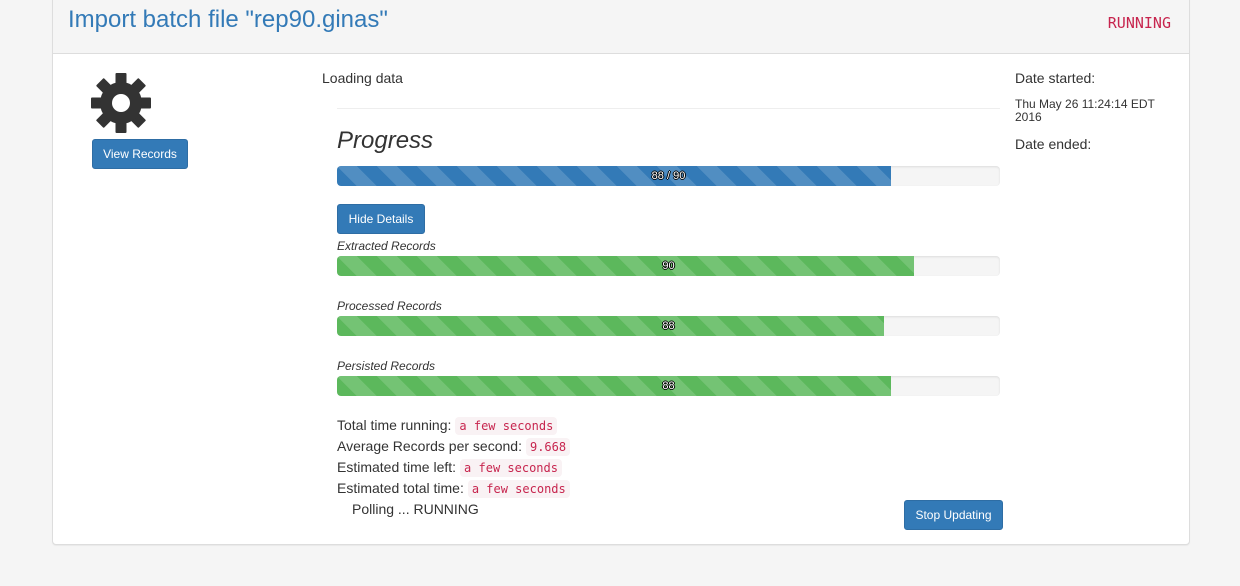 The image size is (1240, 586). Describe the element at coordinates (389, 306) in the screenshot. I see `processed-records-label: Processed Records` at that location.